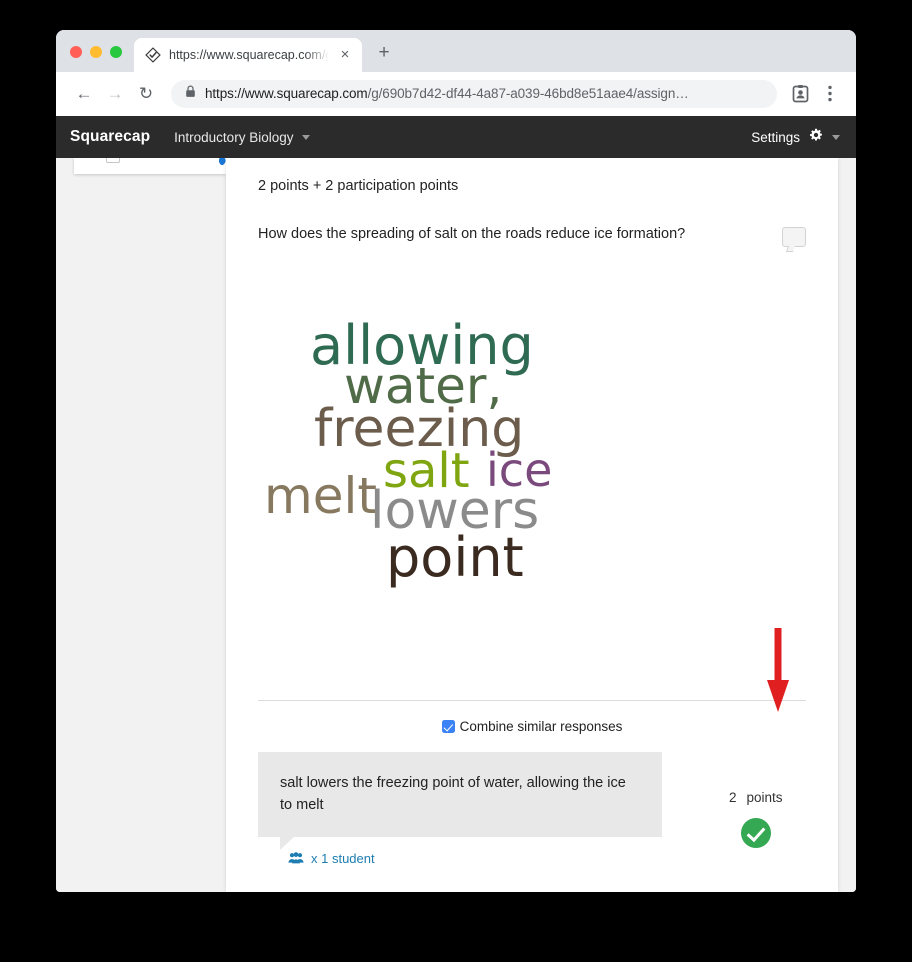 This screenshot has width=912, height=962. Describe the element at coordinates (153, 55) in the screenshot. I see `squarecap-diamond-icon` at that location.